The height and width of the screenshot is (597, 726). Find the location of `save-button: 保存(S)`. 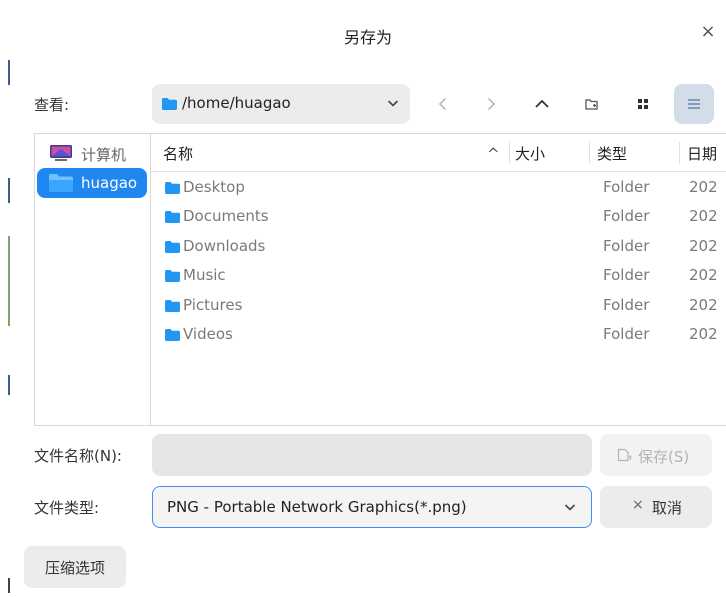

save-button: 保存(S) is located at coordinates (656, 455).